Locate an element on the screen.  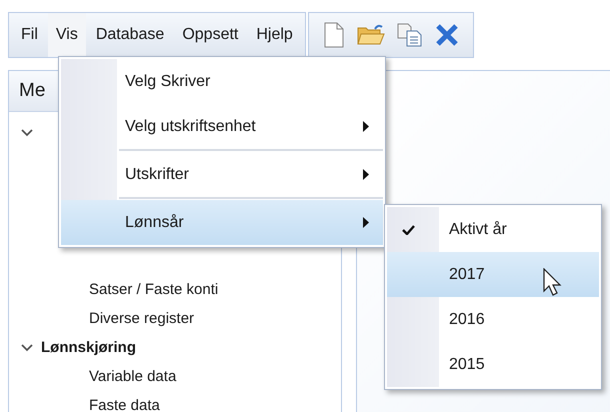
mouse-cursor-icon is located at coordinates (553, 282).